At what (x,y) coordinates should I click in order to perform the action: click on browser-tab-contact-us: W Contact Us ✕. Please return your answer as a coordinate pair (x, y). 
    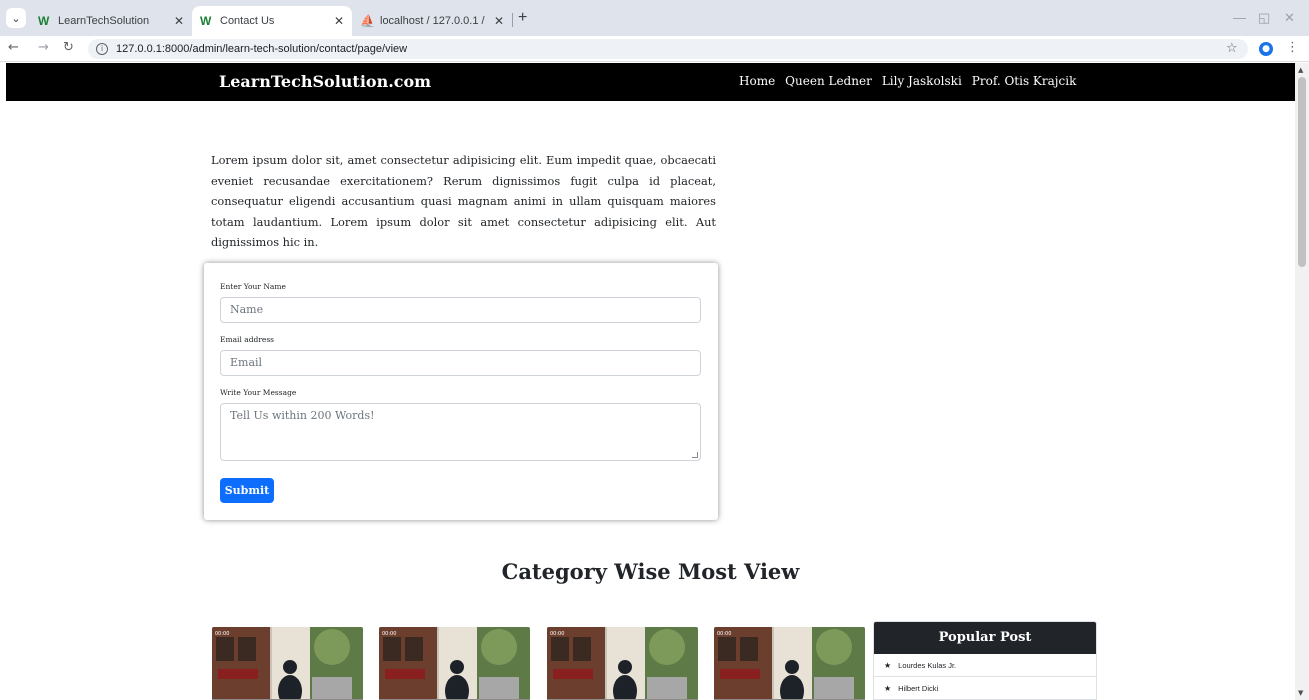
    Looking at the image, I should click on (272, 21).